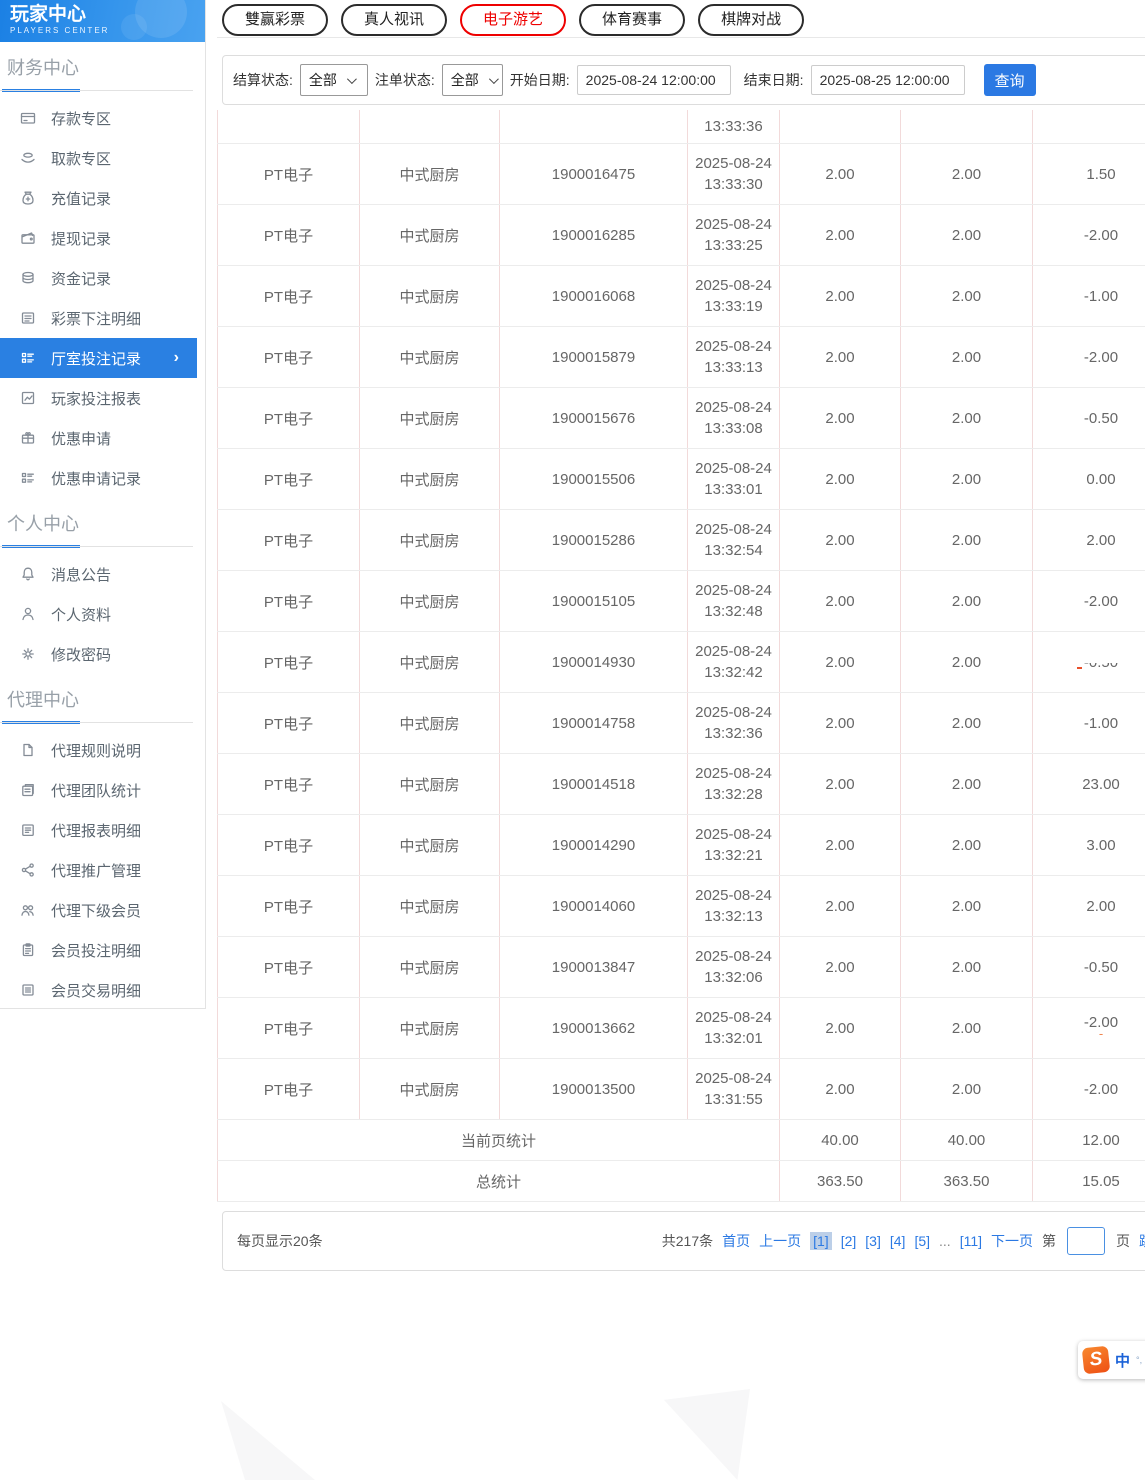  What do you see at coordinates (81, 159) in the screenshot?
I see `sidebar-item-label: 取款专区` at bounding box center [81, 159].